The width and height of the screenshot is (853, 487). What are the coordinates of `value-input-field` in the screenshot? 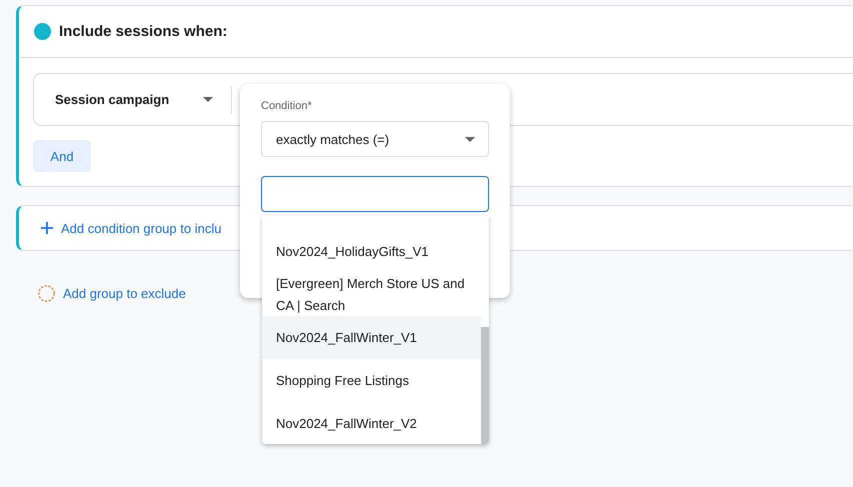 It's located at (375, 194).